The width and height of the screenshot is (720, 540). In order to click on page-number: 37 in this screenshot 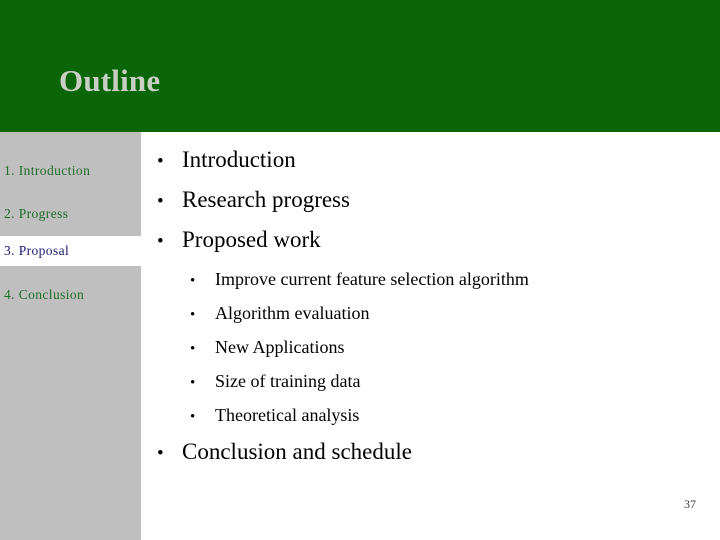, I will do `click(690, 504)`.